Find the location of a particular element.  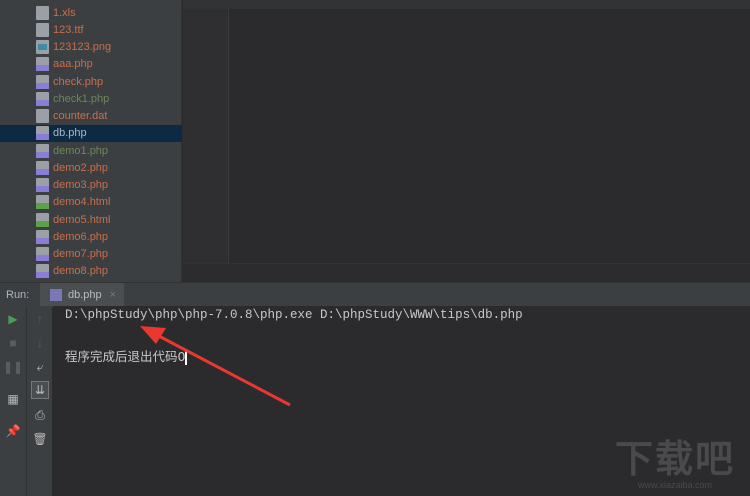

red-annotation-arrow is located at coordinates (215, 366).